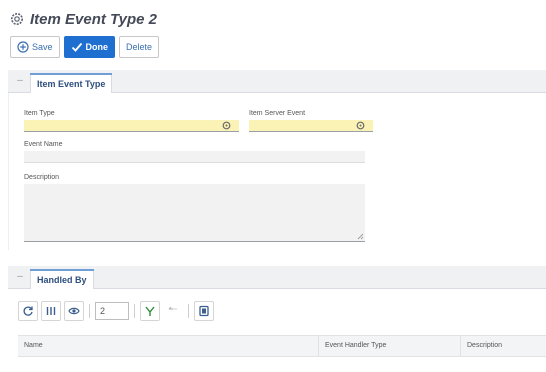  I want to click on view-icon, so click(74, 311).